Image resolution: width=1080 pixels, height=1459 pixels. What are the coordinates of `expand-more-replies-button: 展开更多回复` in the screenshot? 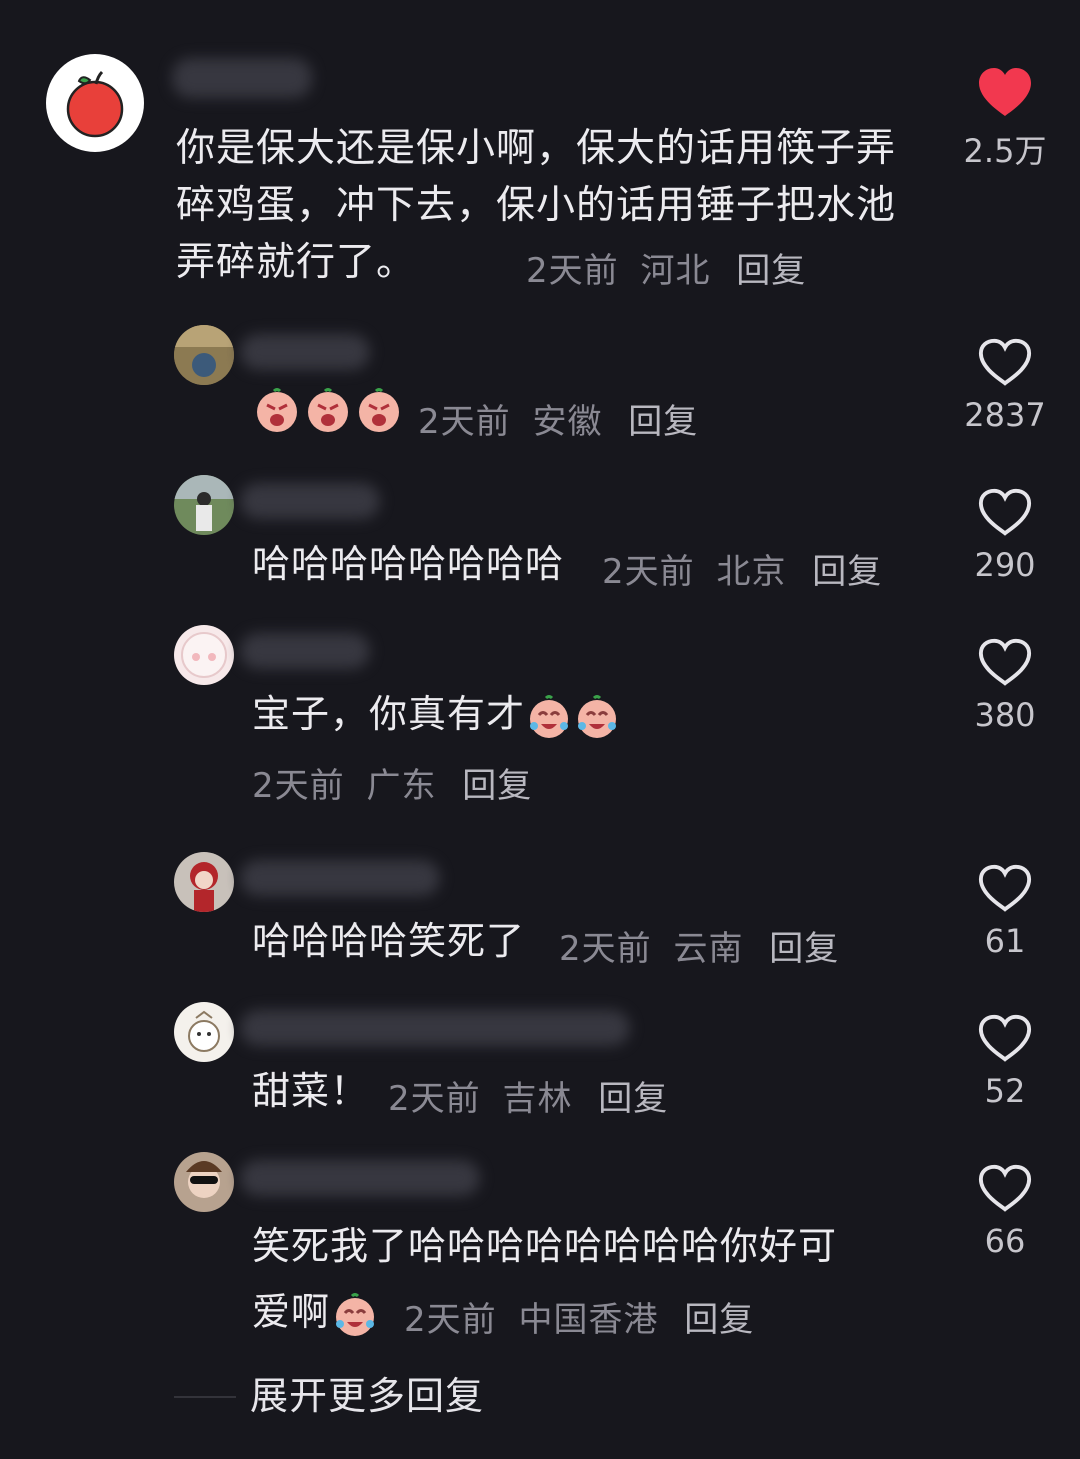 It's located at (367, 1396).